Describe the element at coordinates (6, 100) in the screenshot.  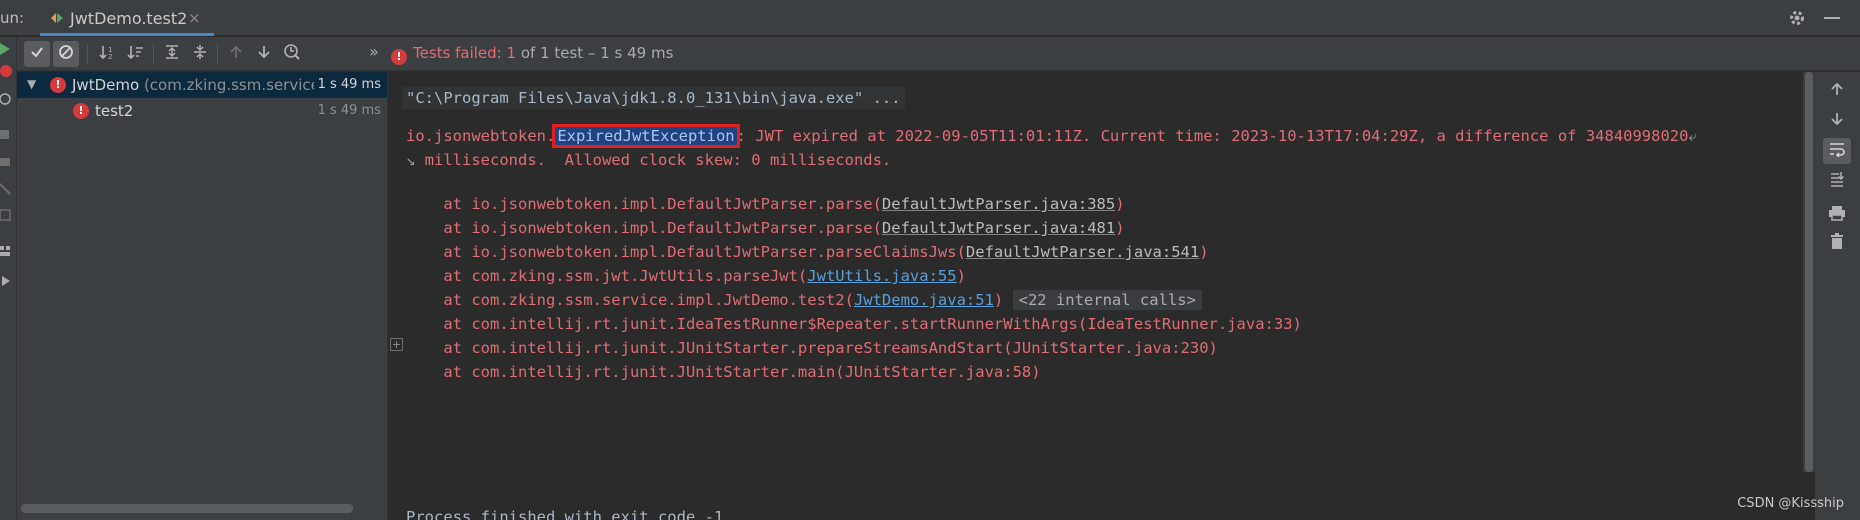
I see `rerun-failed-icon` at that location.